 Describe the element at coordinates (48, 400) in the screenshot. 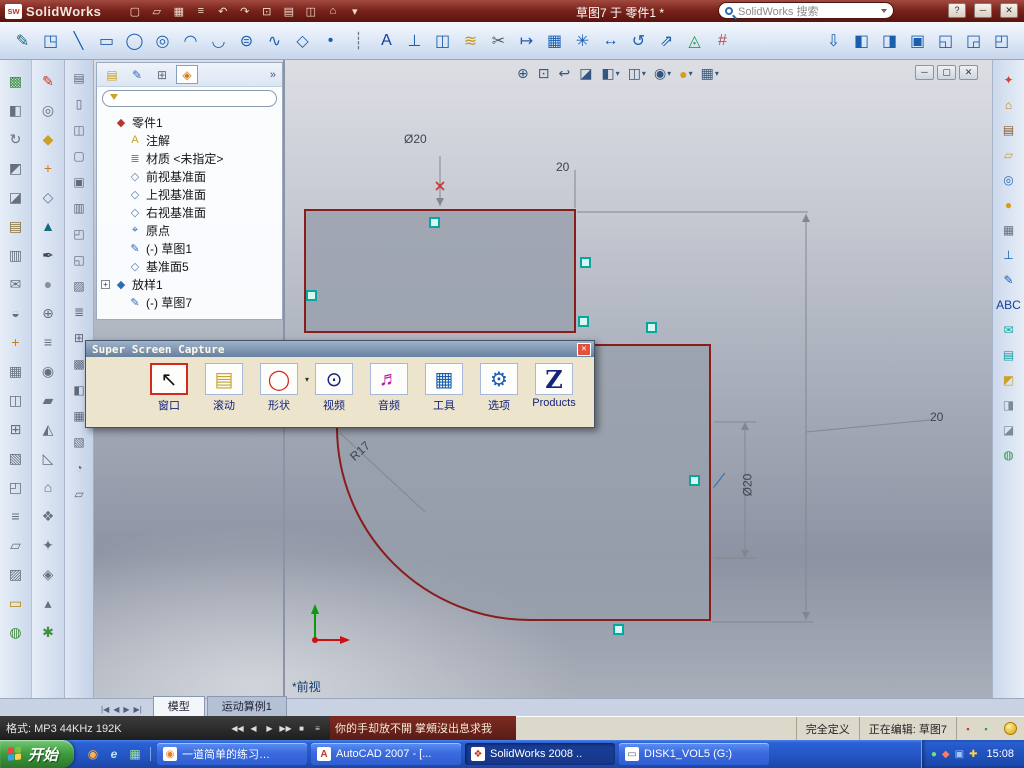

I see `tool-icon: ▰` at that location.